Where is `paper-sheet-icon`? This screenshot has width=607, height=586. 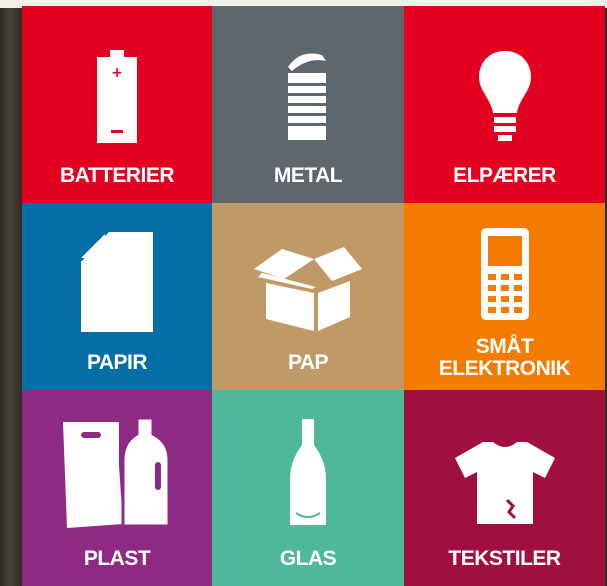
paper-sheet-icon is located at coordinates (117, 282).